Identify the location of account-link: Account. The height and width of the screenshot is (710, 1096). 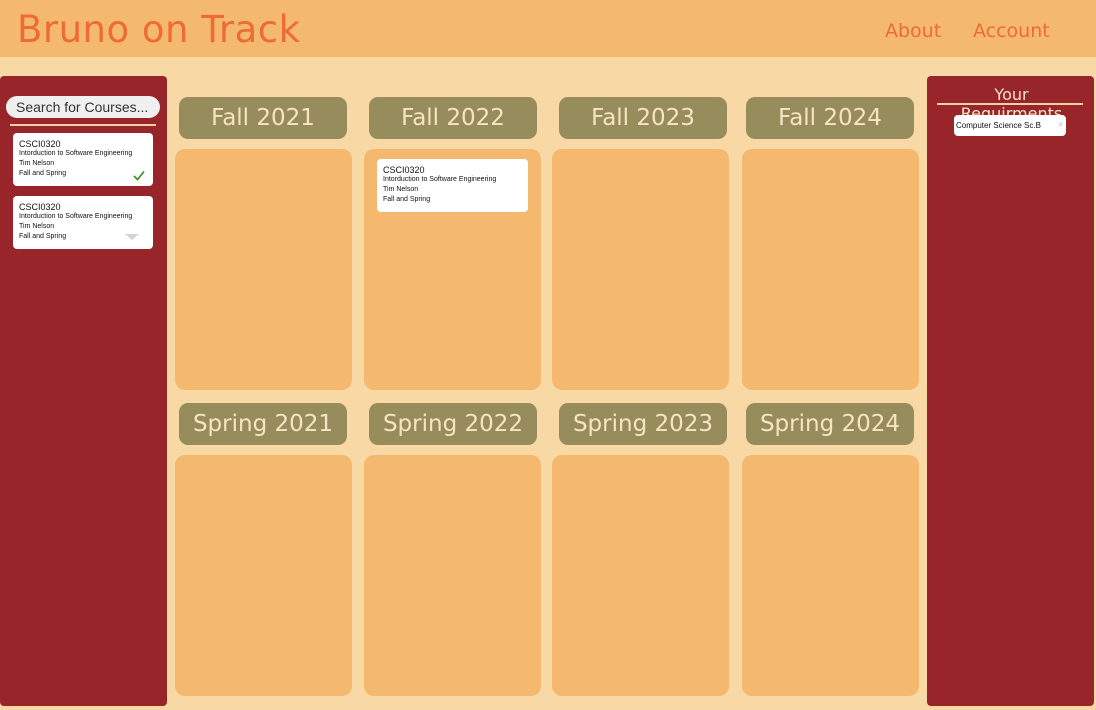
(1011, 31).